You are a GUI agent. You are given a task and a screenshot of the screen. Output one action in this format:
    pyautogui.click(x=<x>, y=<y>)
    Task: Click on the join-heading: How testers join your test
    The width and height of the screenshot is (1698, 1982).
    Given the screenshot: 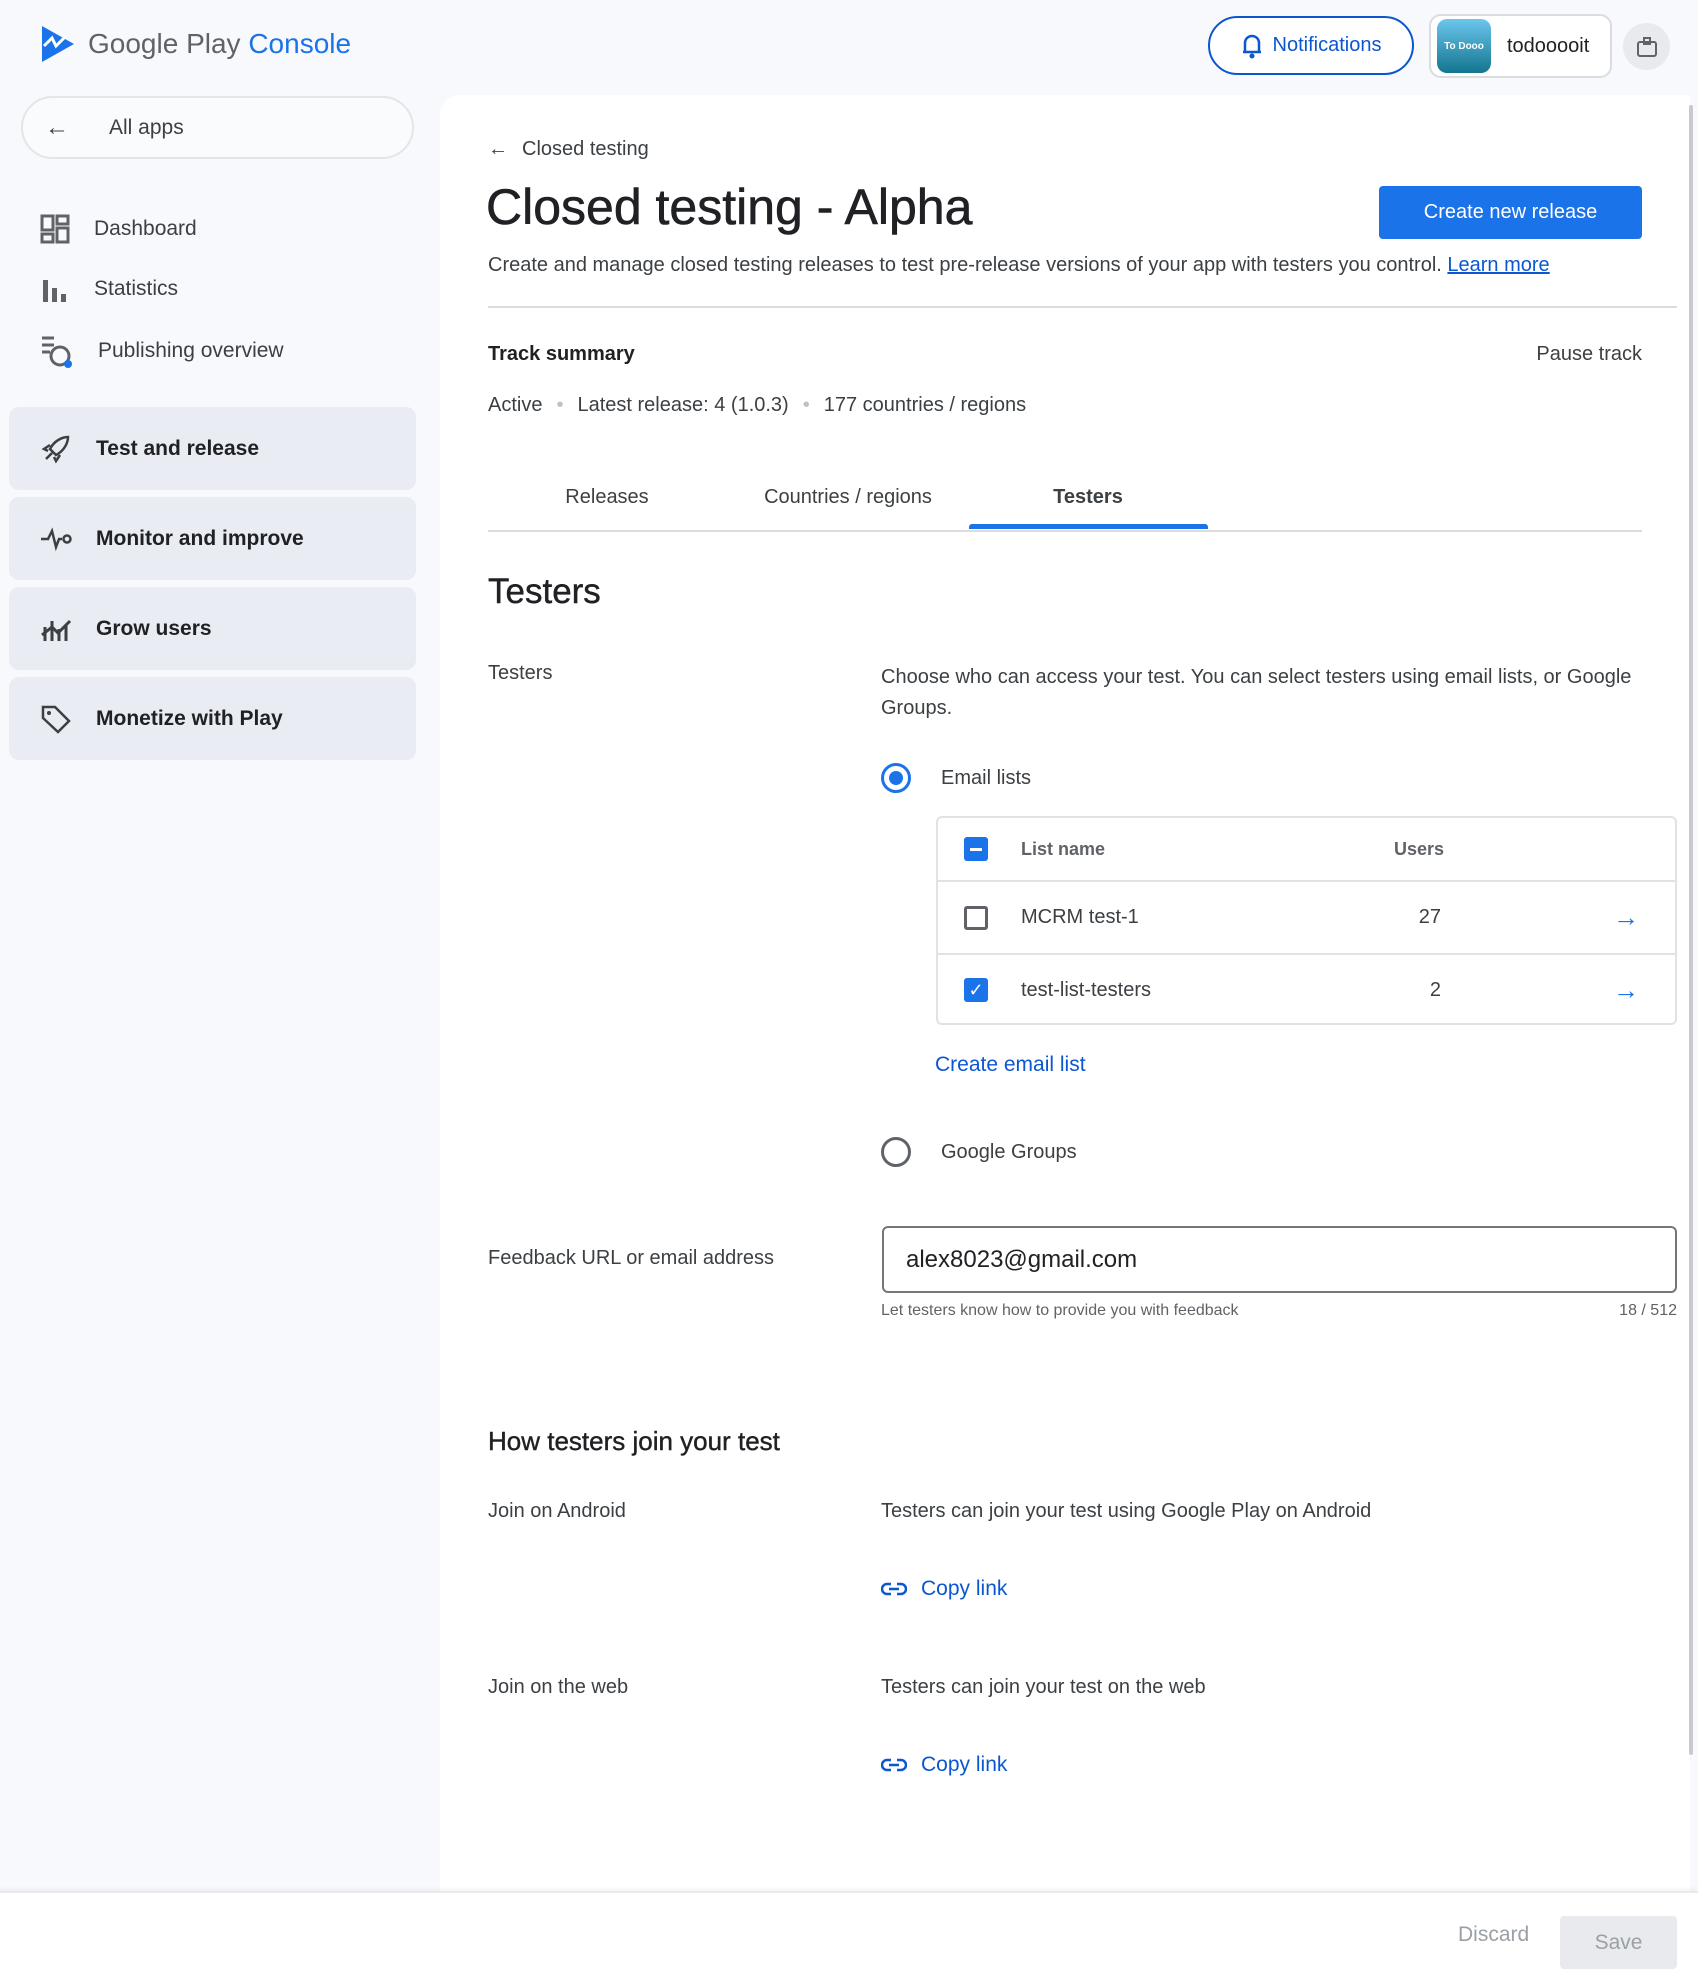 What is the action you would take?
    pyautogui.click(x=634, y=1441)
    